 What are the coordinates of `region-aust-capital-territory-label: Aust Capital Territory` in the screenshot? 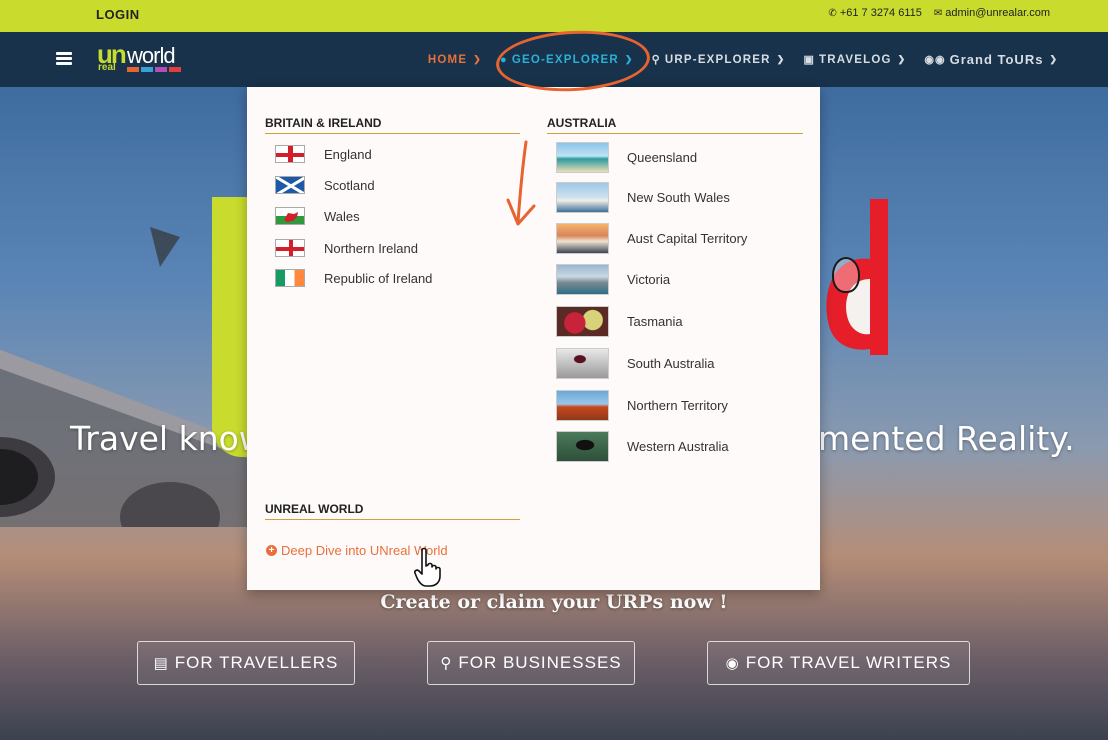 It's located at (687, 238).